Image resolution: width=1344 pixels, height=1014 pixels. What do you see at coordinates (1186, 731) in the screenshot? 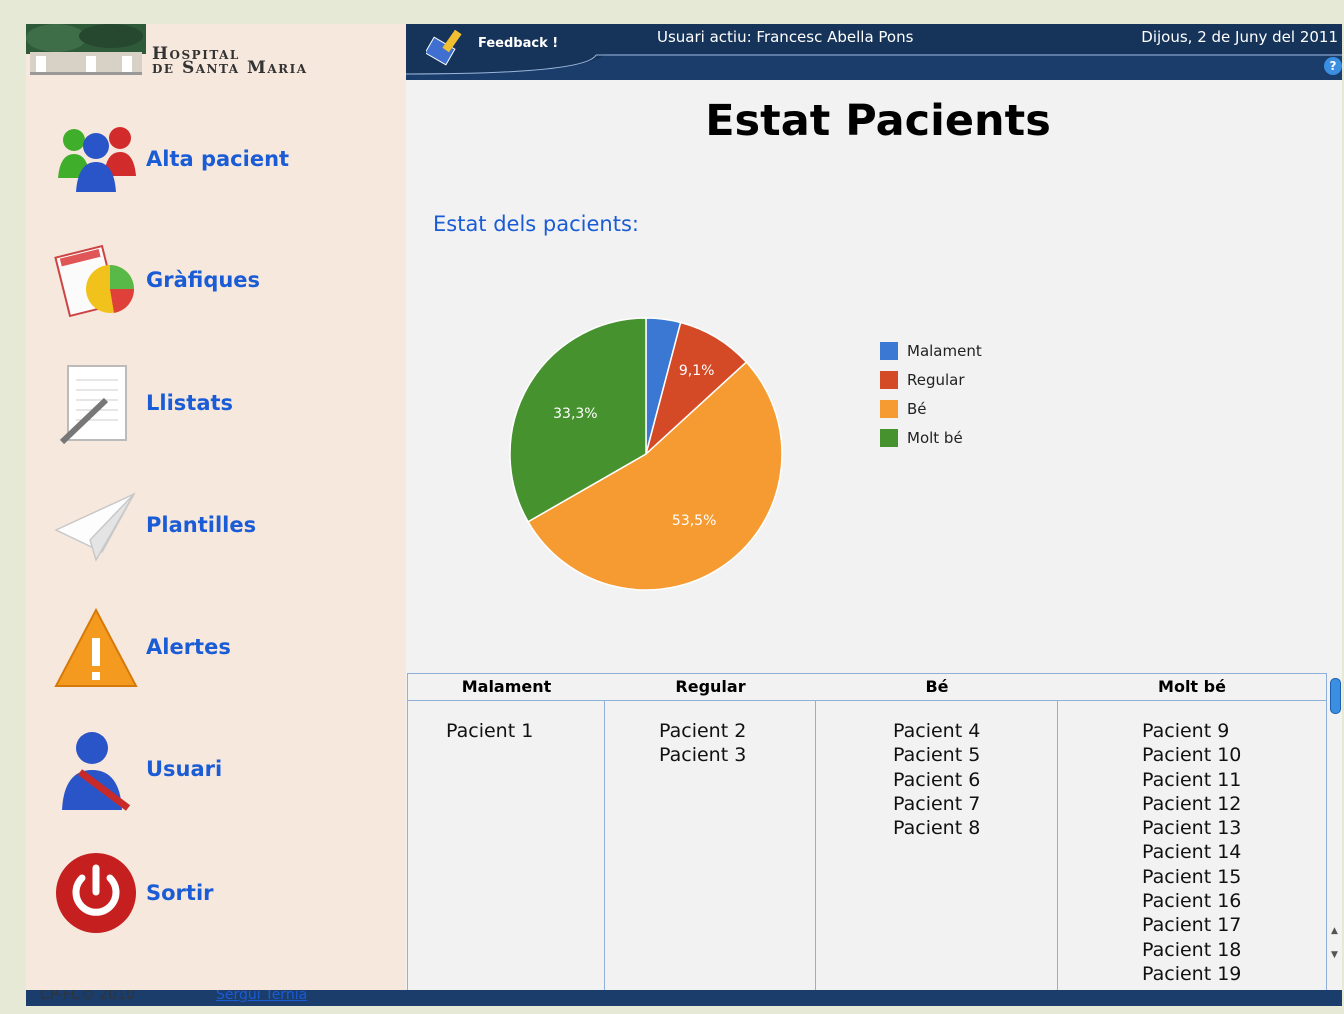
I see `patient-cell: Pacient 9` at bounding box center [1186, 731].